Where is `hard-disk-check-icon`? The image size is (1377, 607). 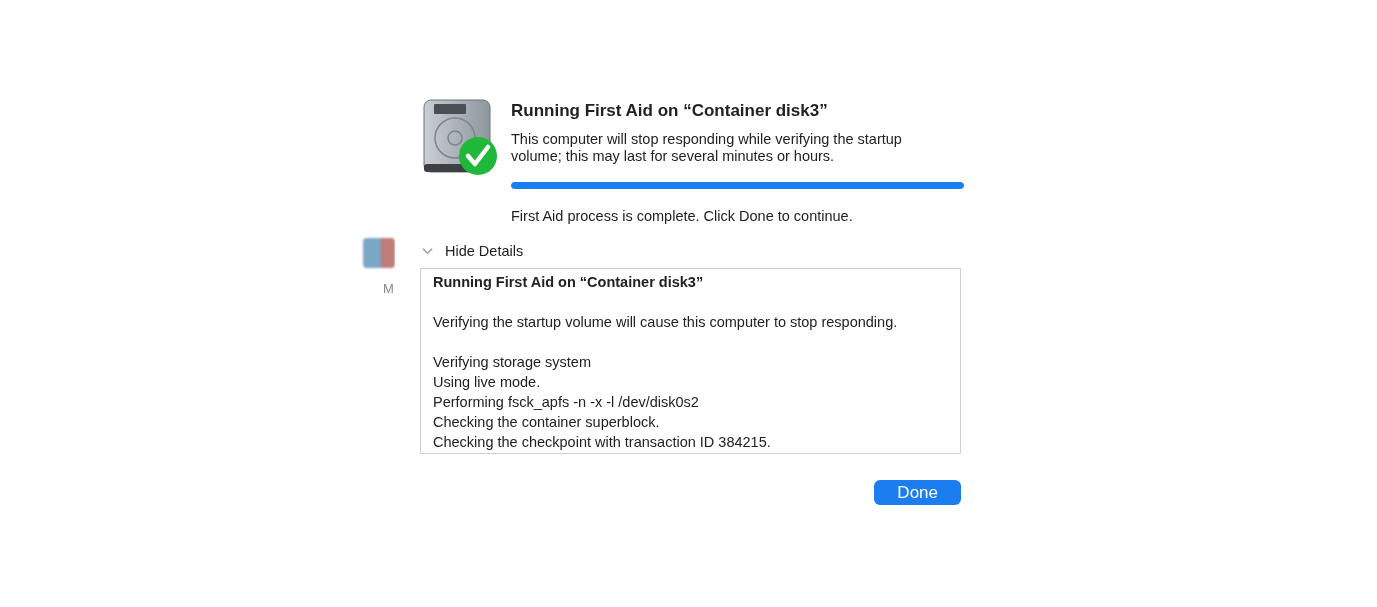
hard-disk-check-icon is located at coordinates (460, 138).